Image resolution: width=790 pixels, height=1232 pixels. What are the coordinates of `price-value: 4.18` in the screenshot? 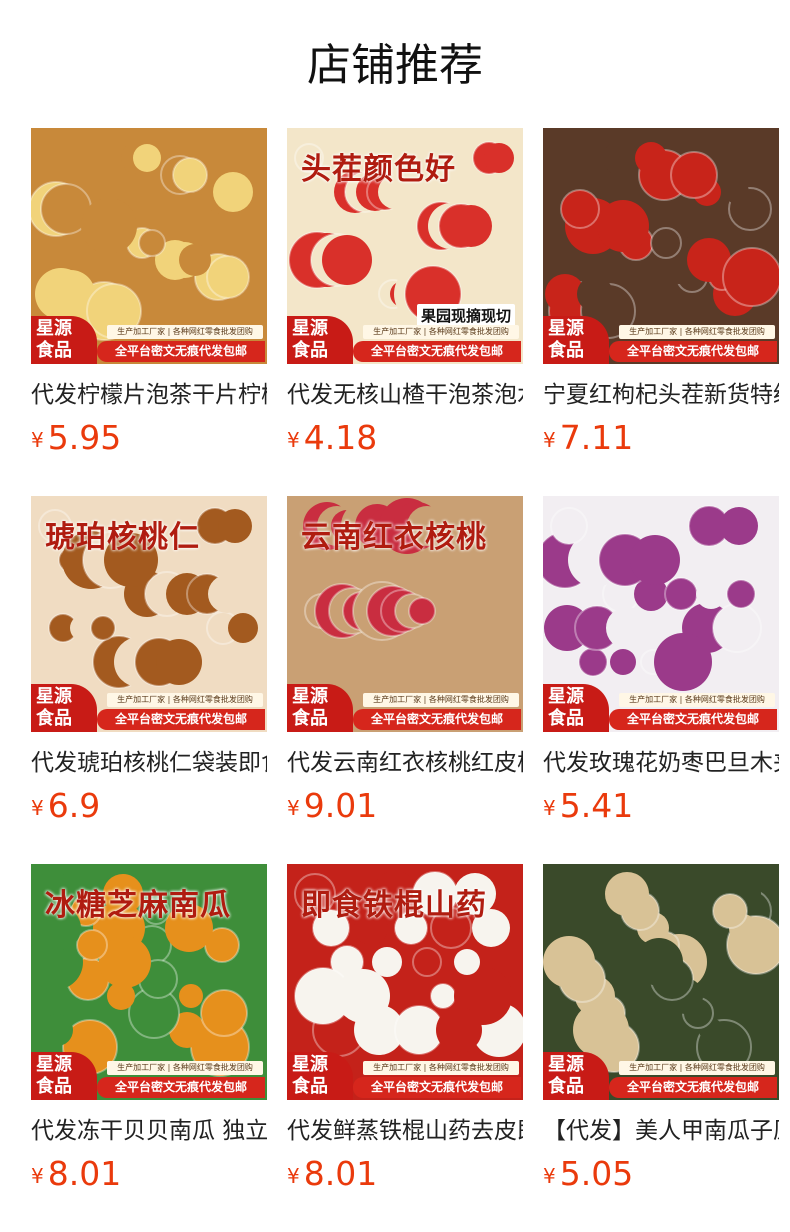 It's located at (340, 437).